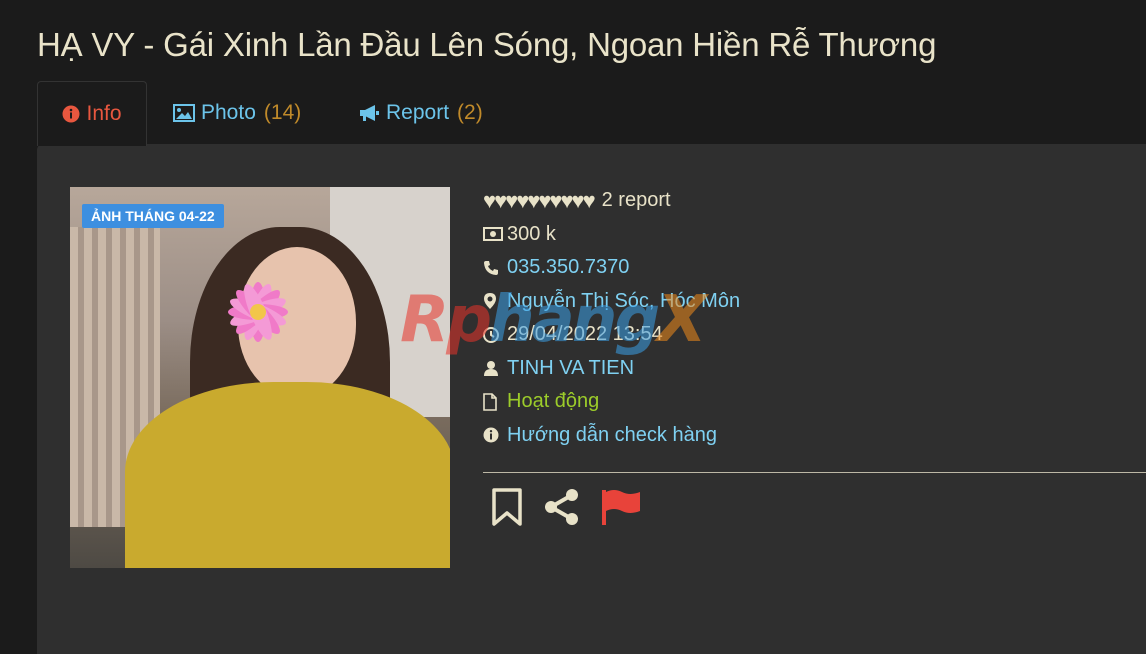 This screenshot has height=654, width=1146. What do you see at coordinates (570, 368) in the screenshot?
I see `user-link: TINH VA TIEN` at bounding box center [570, 368].